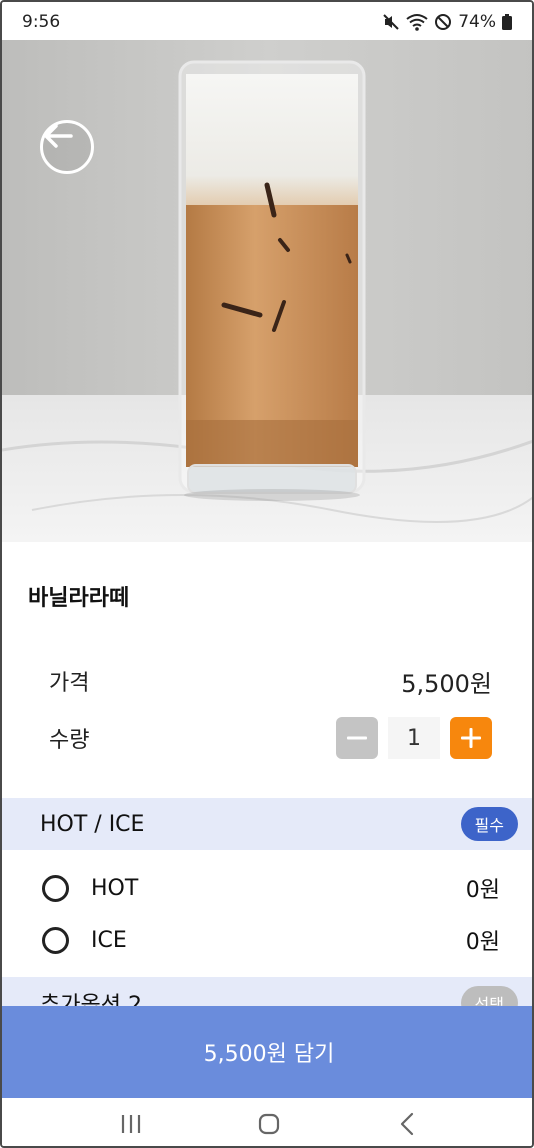 The image size is (534, 1148). What do you see at coordinates (41, 22) in the screenshot?
I see `status-time: 9:56` at bounding box center [41, 22].